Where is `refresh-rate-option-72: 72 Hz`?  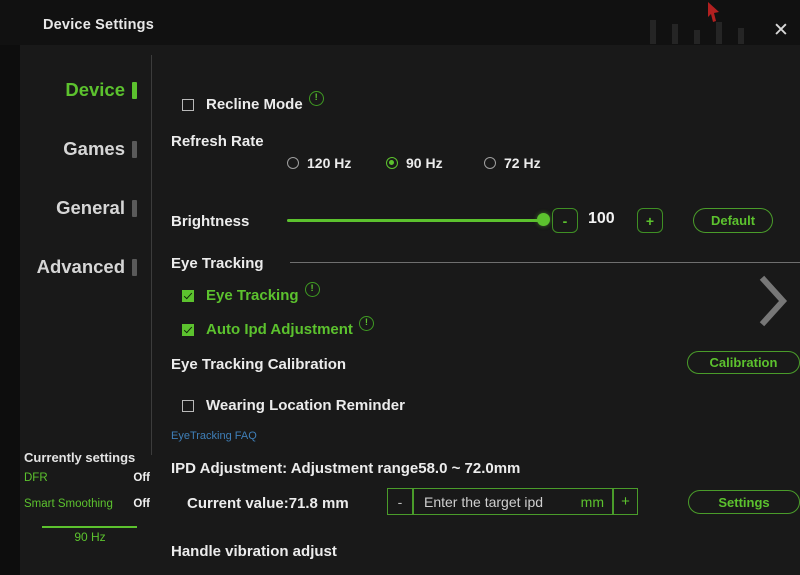
refresh-rate-option-72: 72 Hz is located at coordinates (512, 163).